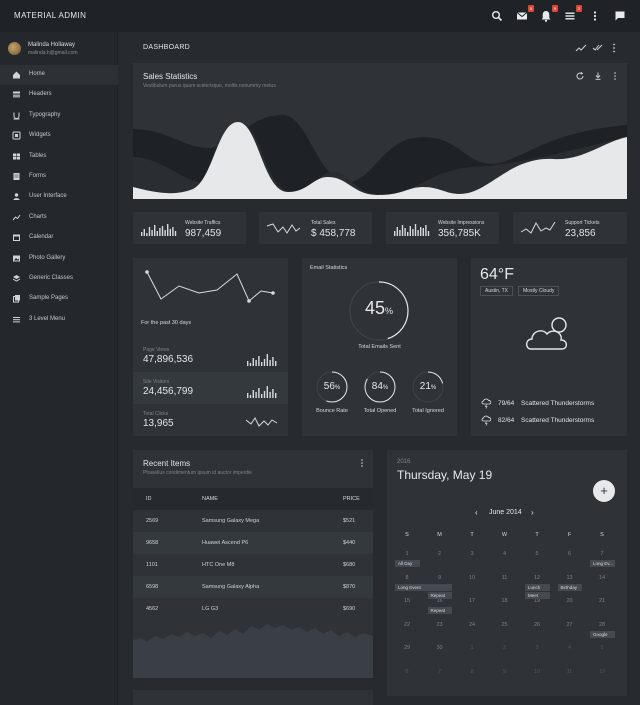  What do you see at coordinates (548, 14) in the screenshot?
I see `bell-icon: 9` at bounding box center [548, 14].